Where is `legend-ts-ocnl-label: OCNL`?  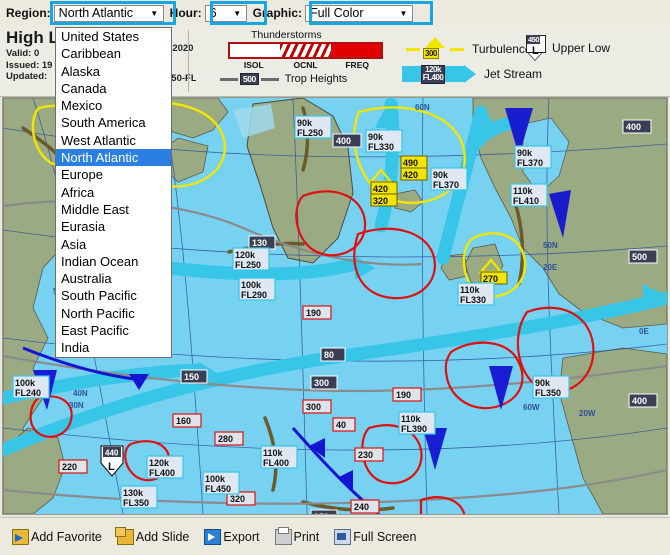
legend-ts-ocnl-label: OCNL is located at coordinates (305, 65).